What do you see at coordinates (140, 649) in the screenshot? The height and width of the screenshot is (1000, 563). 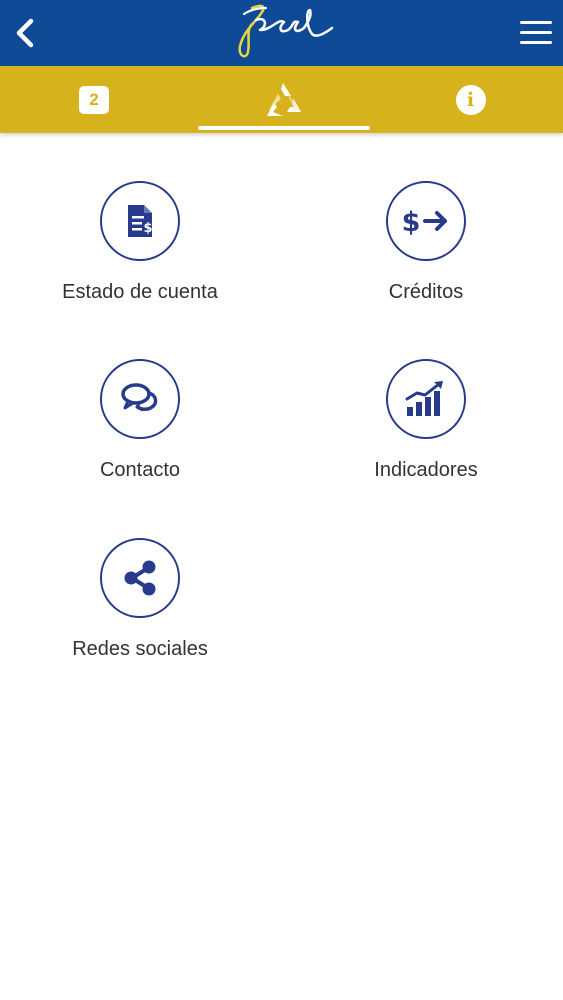 I see `menu-label-redes: Redes sociales` at bounding box center [140, 649].